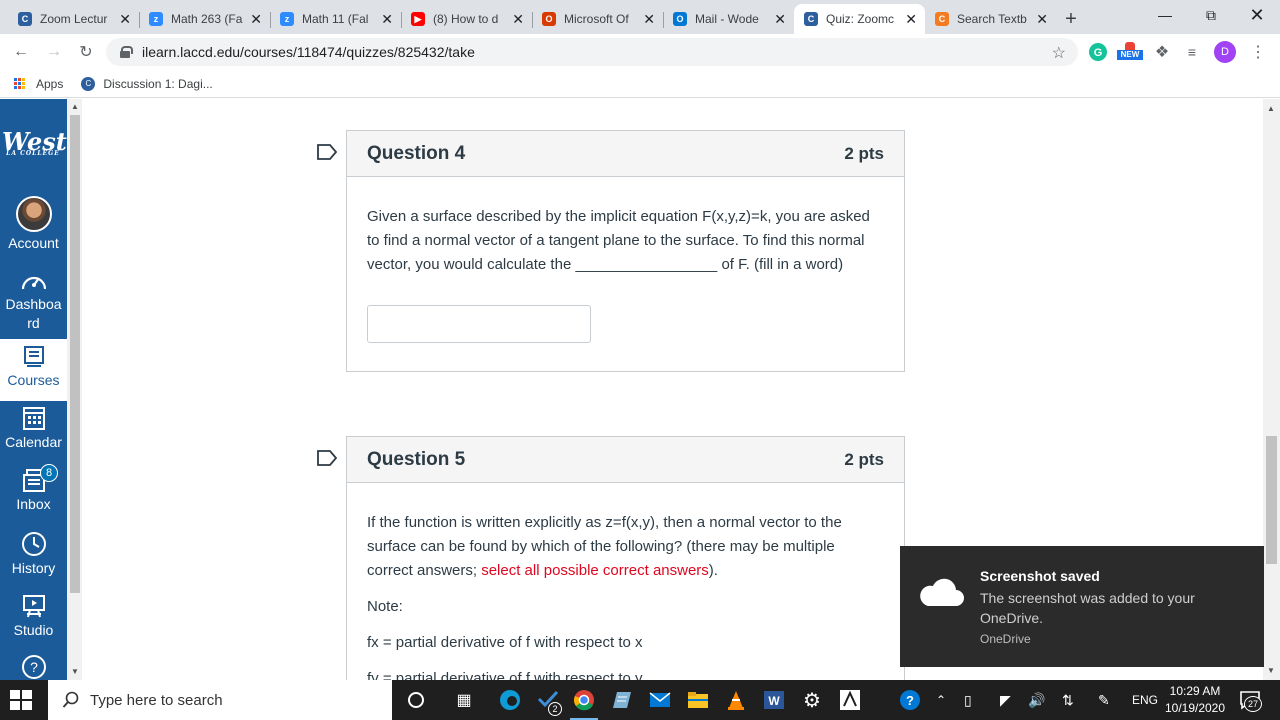  Describe the element at coordinates (418, 19) in the screenshot. I see `tab-favicon-icon: ▶` at that location.